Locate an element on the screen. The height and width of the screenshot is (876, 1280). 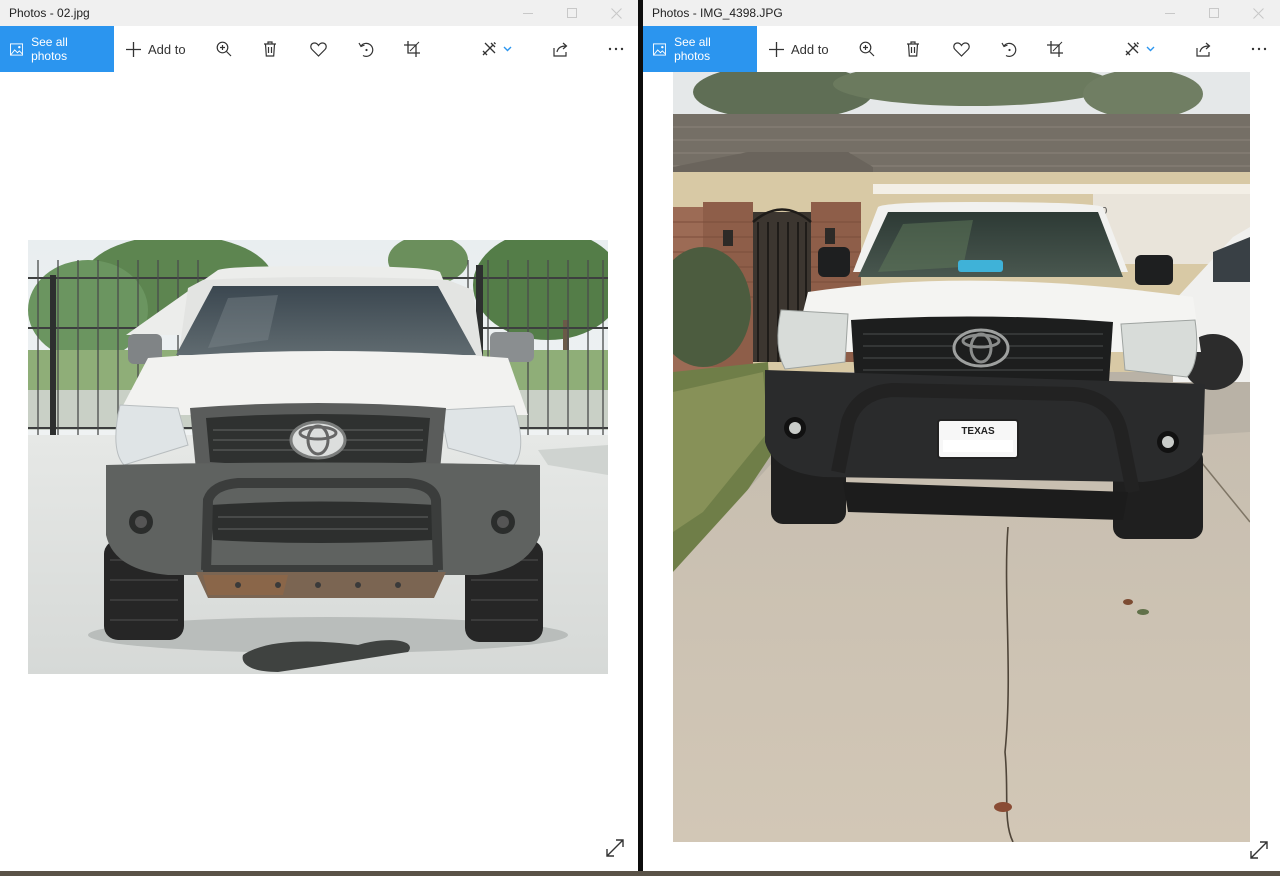
desktop-strip is located at coordinates (640, 873).